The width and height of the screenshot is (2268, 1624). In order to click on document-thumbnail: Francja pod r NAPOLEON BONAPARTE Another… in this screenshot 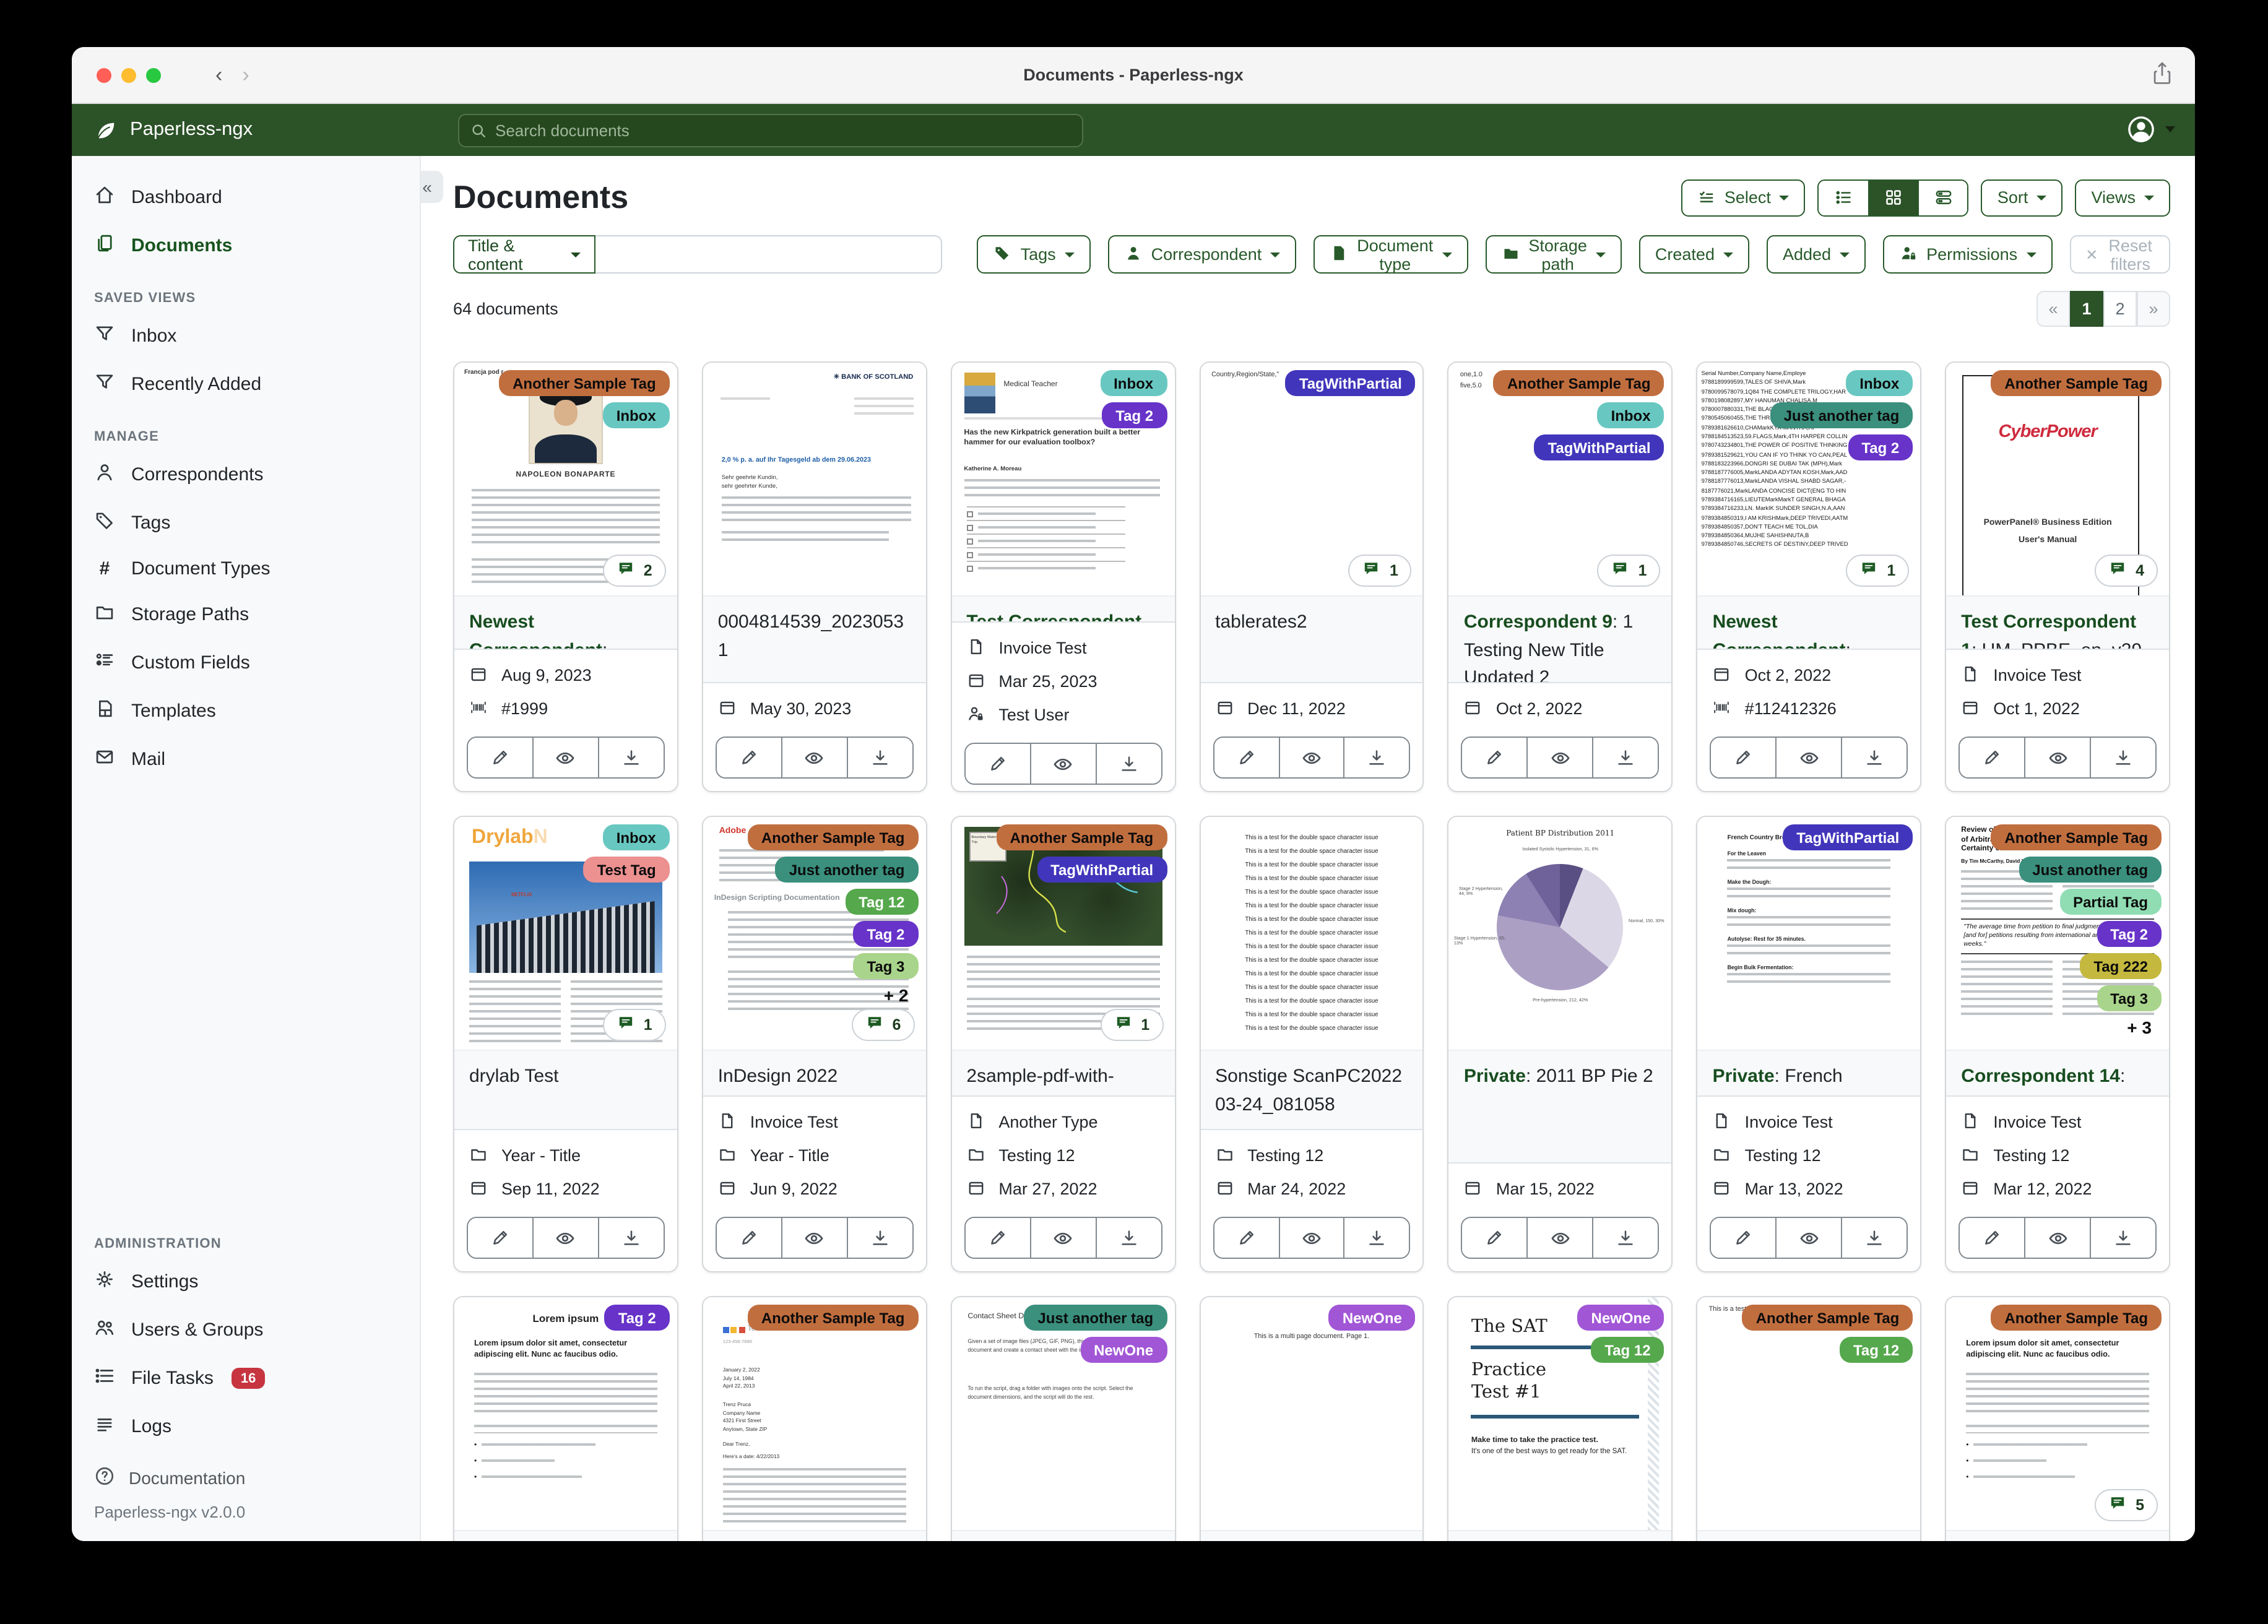, I will do `click(565, 479)`.